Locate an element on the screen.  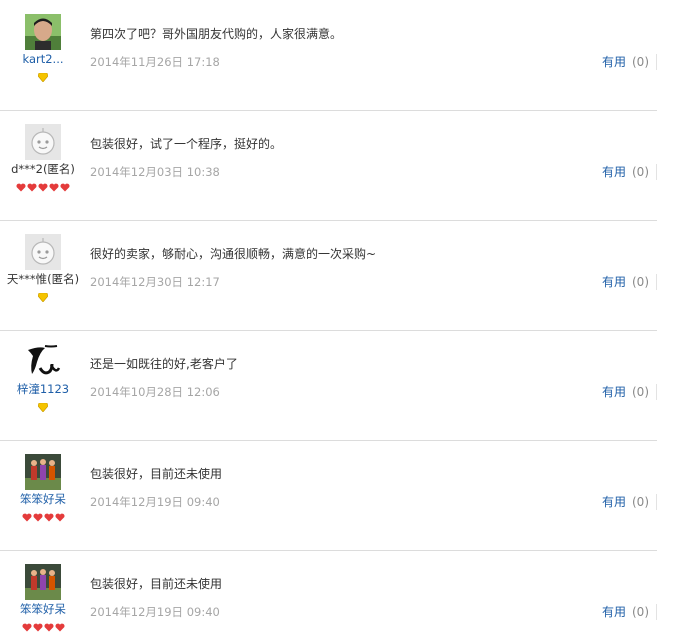
review-content: 第四次了吧？哥外国朋友代购的，人家很满意。 is located at coordinates (216, 34).